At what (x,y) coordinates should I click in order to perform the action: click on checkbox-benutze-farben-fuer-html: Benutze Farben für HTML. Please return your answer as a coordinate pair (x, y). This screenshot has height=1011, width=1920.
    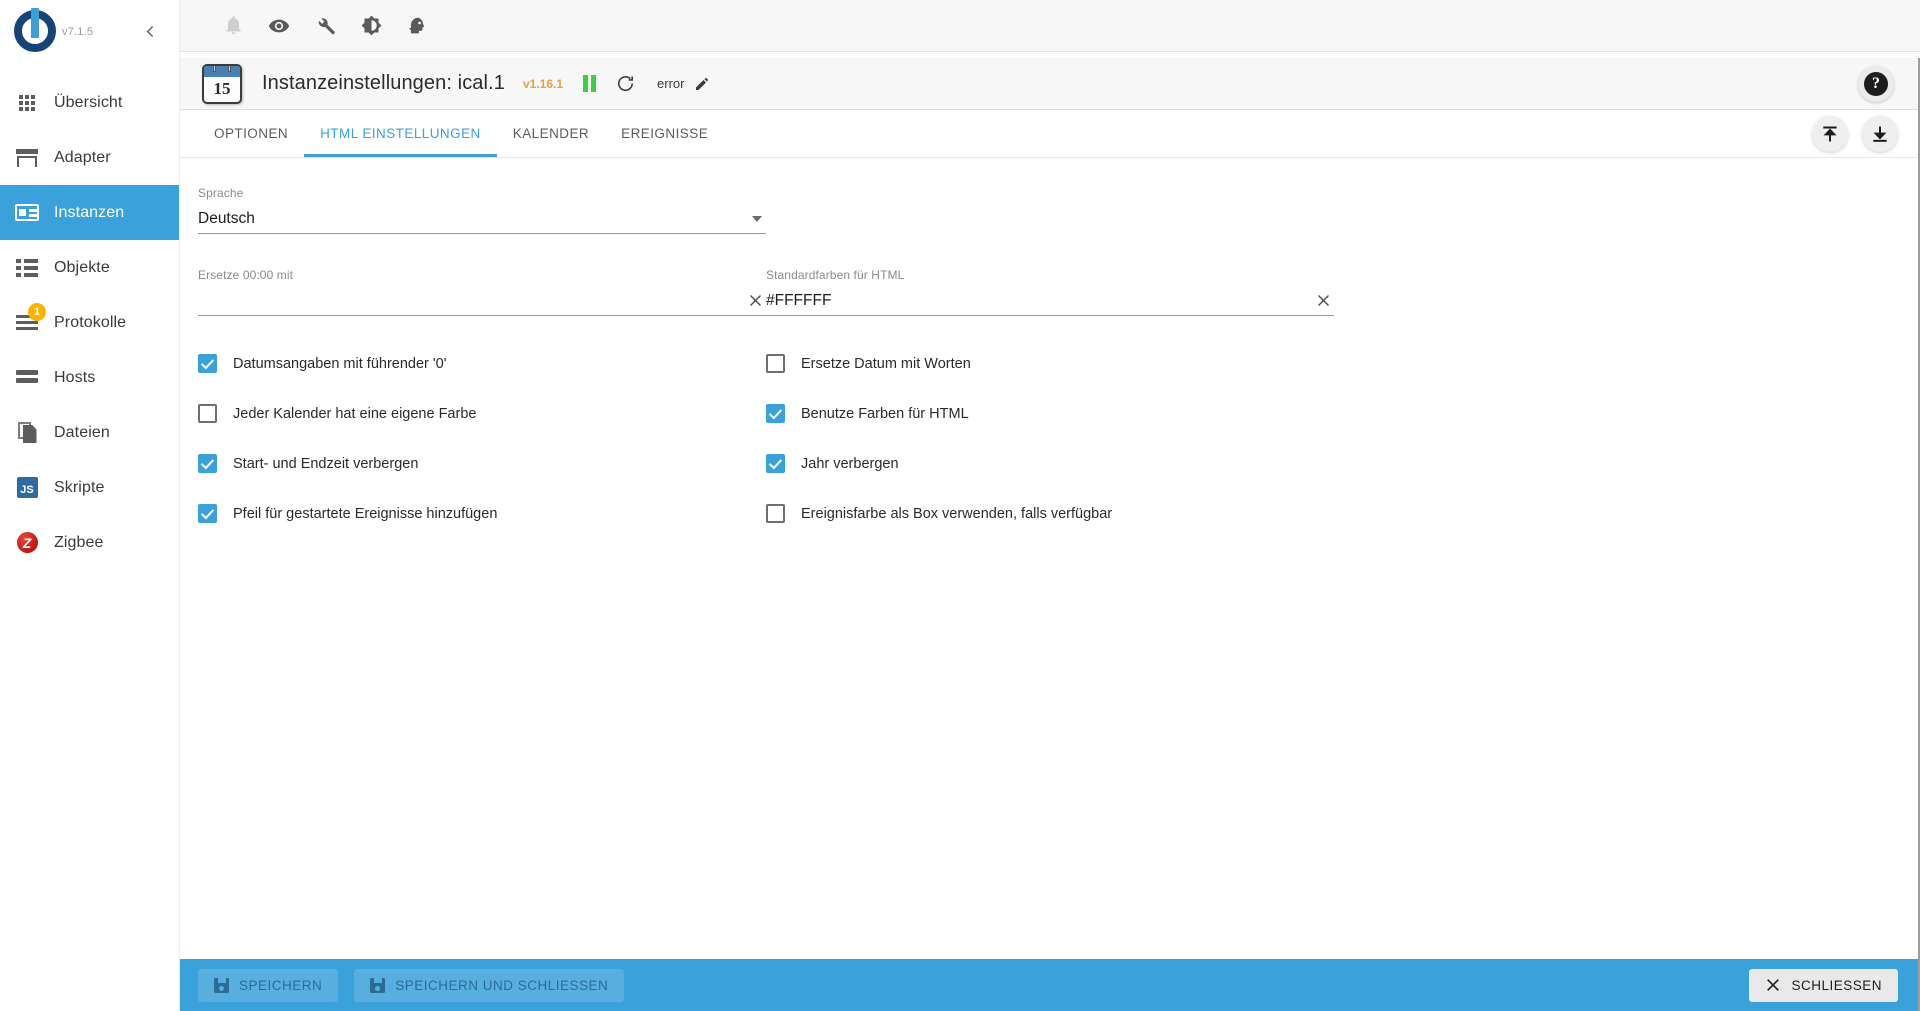
    Looking at the image, I should click on (1050, 413).